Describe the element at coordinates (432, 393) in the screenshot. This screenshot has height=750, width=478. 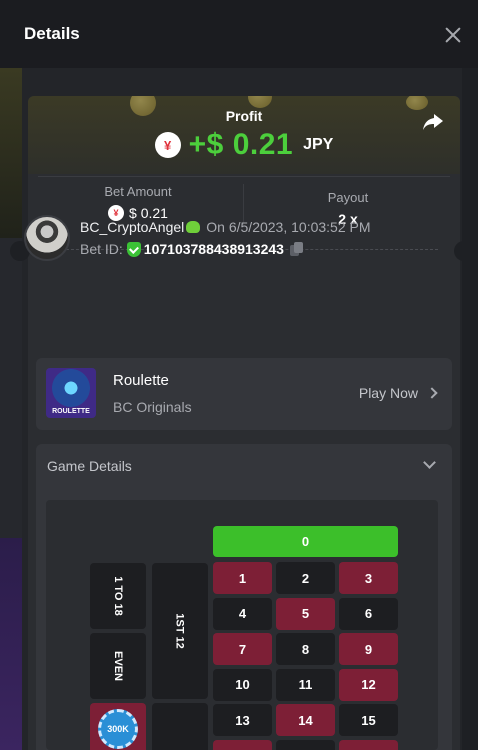
I see `chevron-right-icon` at that location.